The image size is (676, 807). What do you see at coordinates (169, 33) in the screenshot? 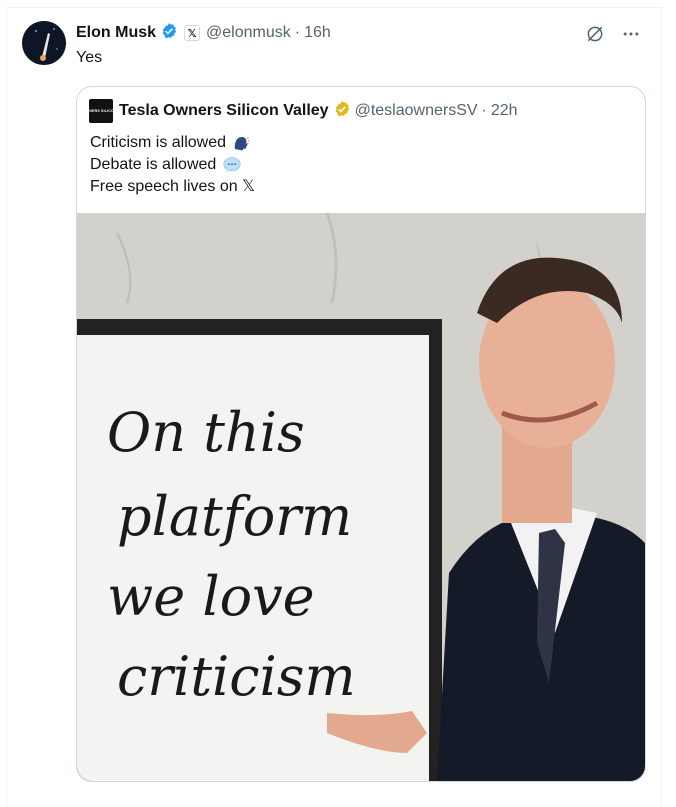
I see `verified-badge-icon` at bounding box center [169, 33].